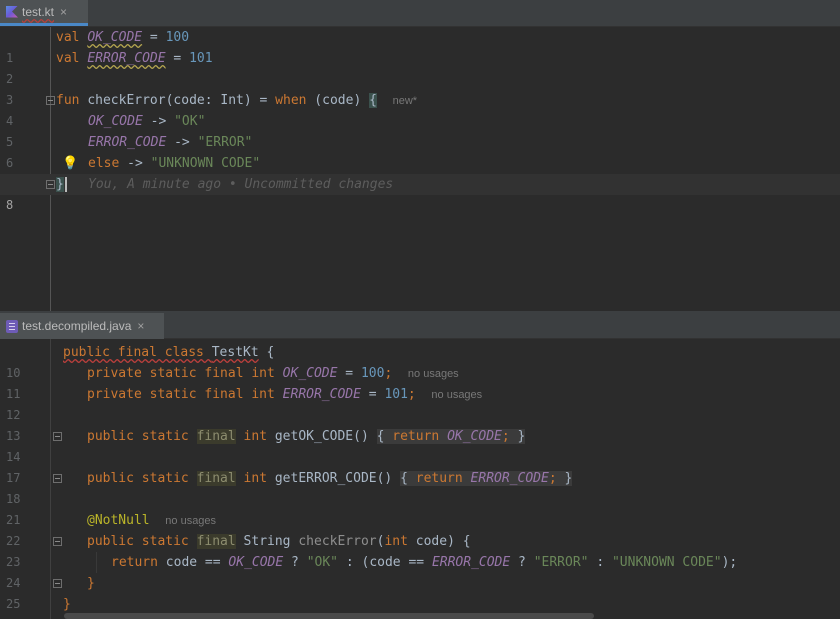 This screenshot has height=619, width=840. Describe the element at coordinates (235, 352) in the screenshot. I see `token: TestKt` at that location.